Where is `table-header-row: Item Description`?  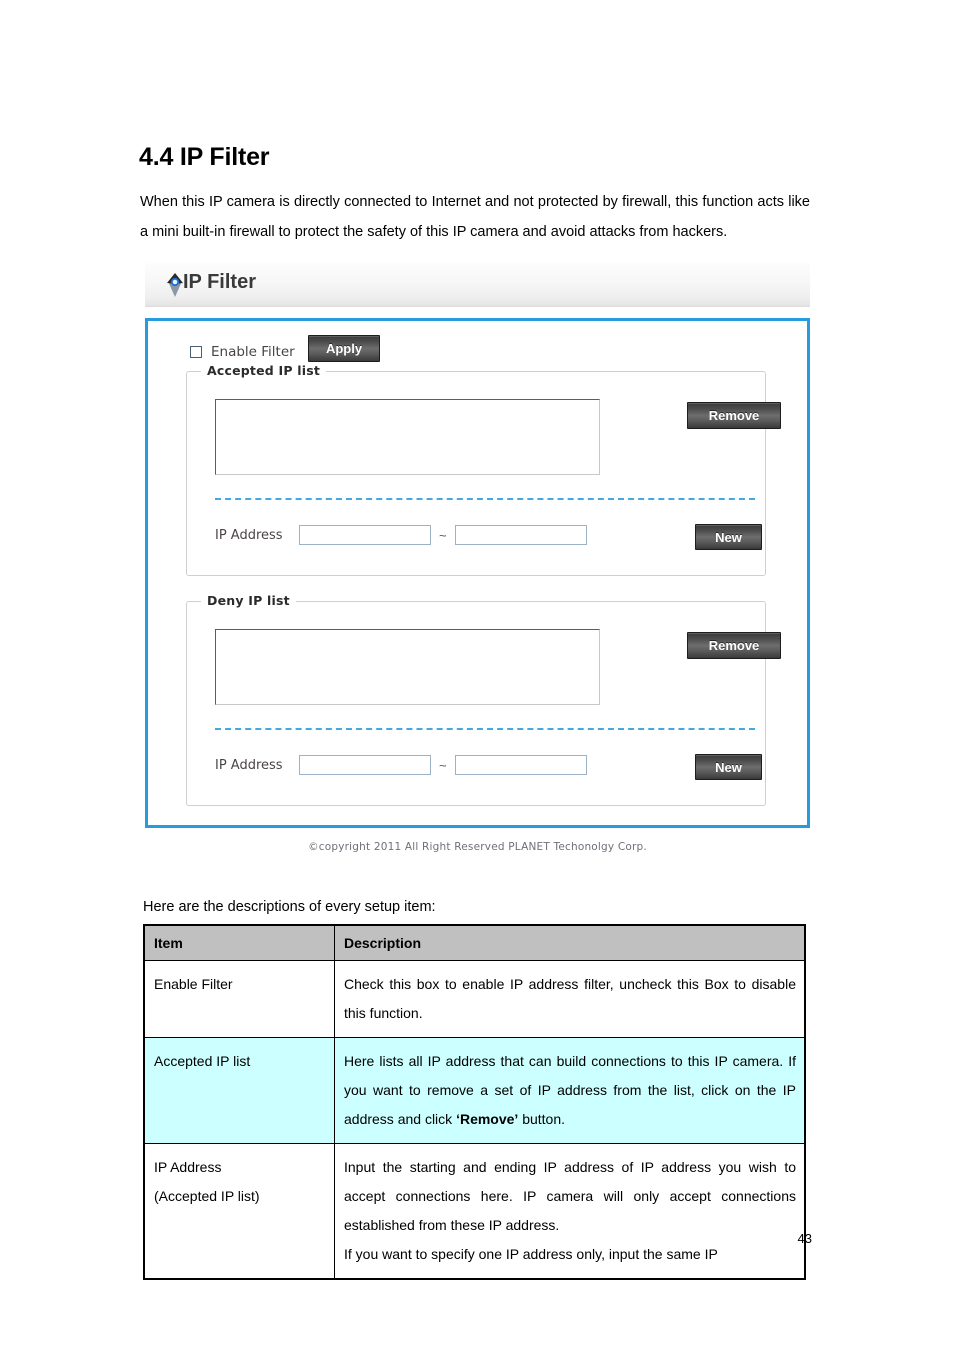
table-header-row: Item Description is located at coordinates (474, 942).